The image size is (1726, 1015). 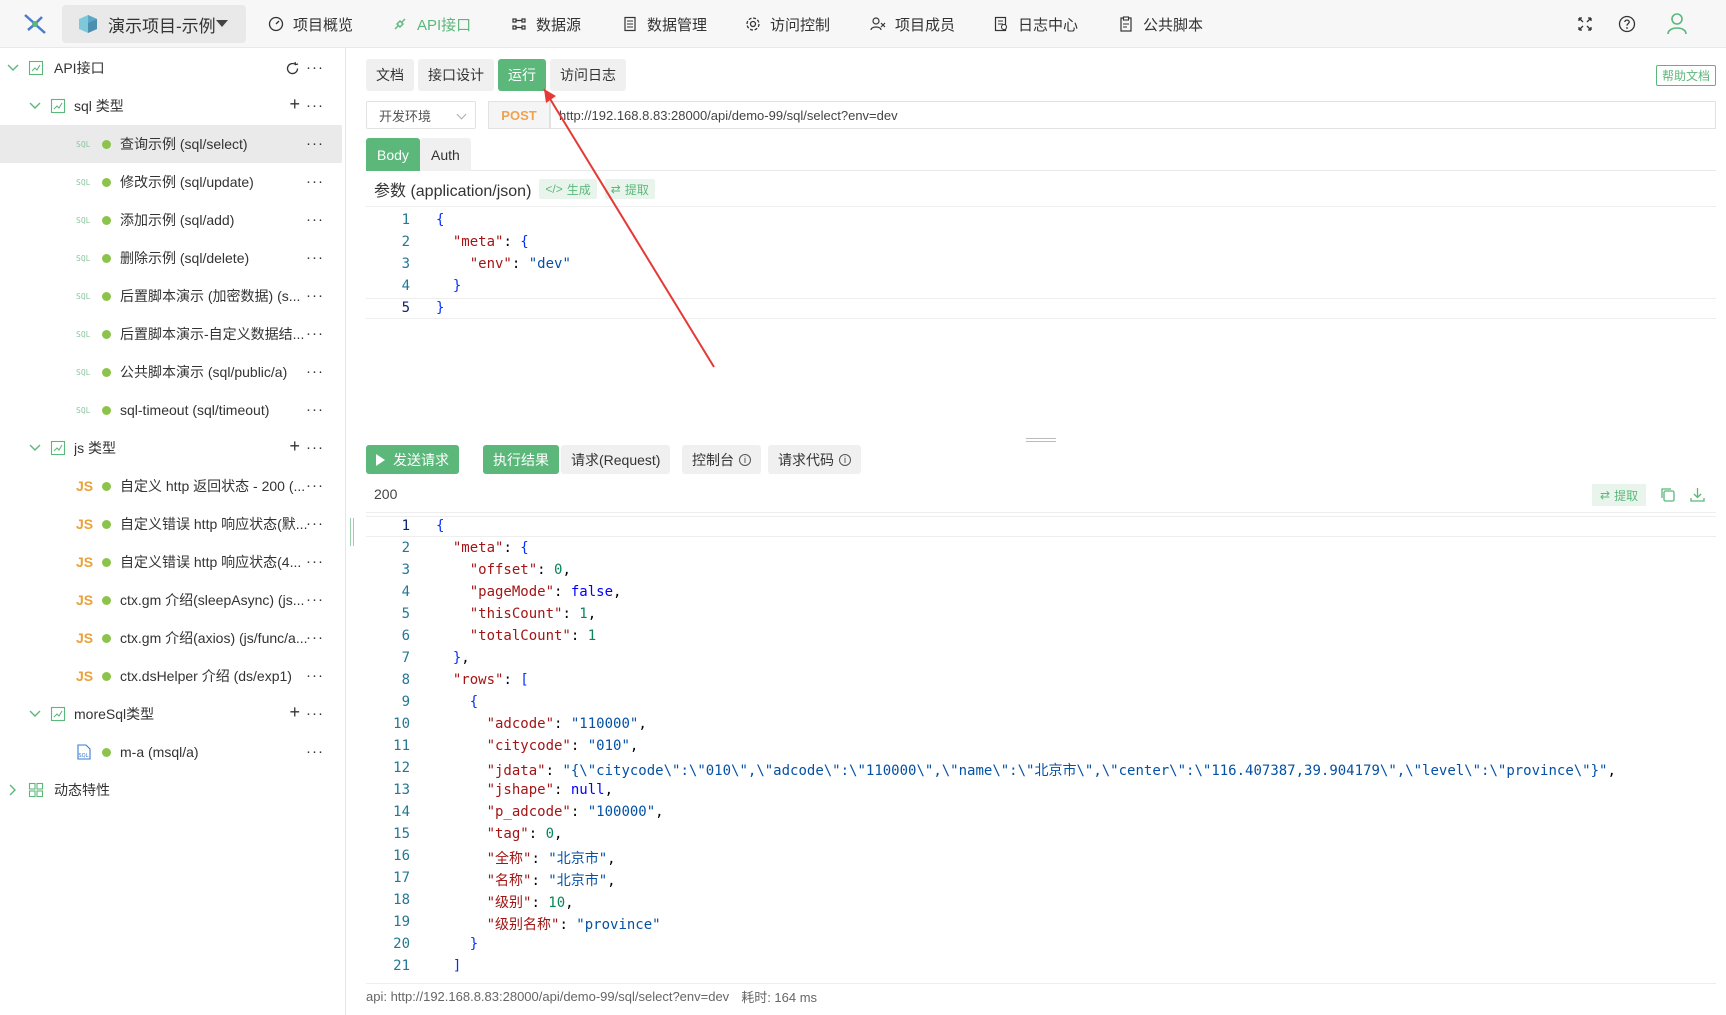 I want to click on code-line: }, so click(x=440, y=308).